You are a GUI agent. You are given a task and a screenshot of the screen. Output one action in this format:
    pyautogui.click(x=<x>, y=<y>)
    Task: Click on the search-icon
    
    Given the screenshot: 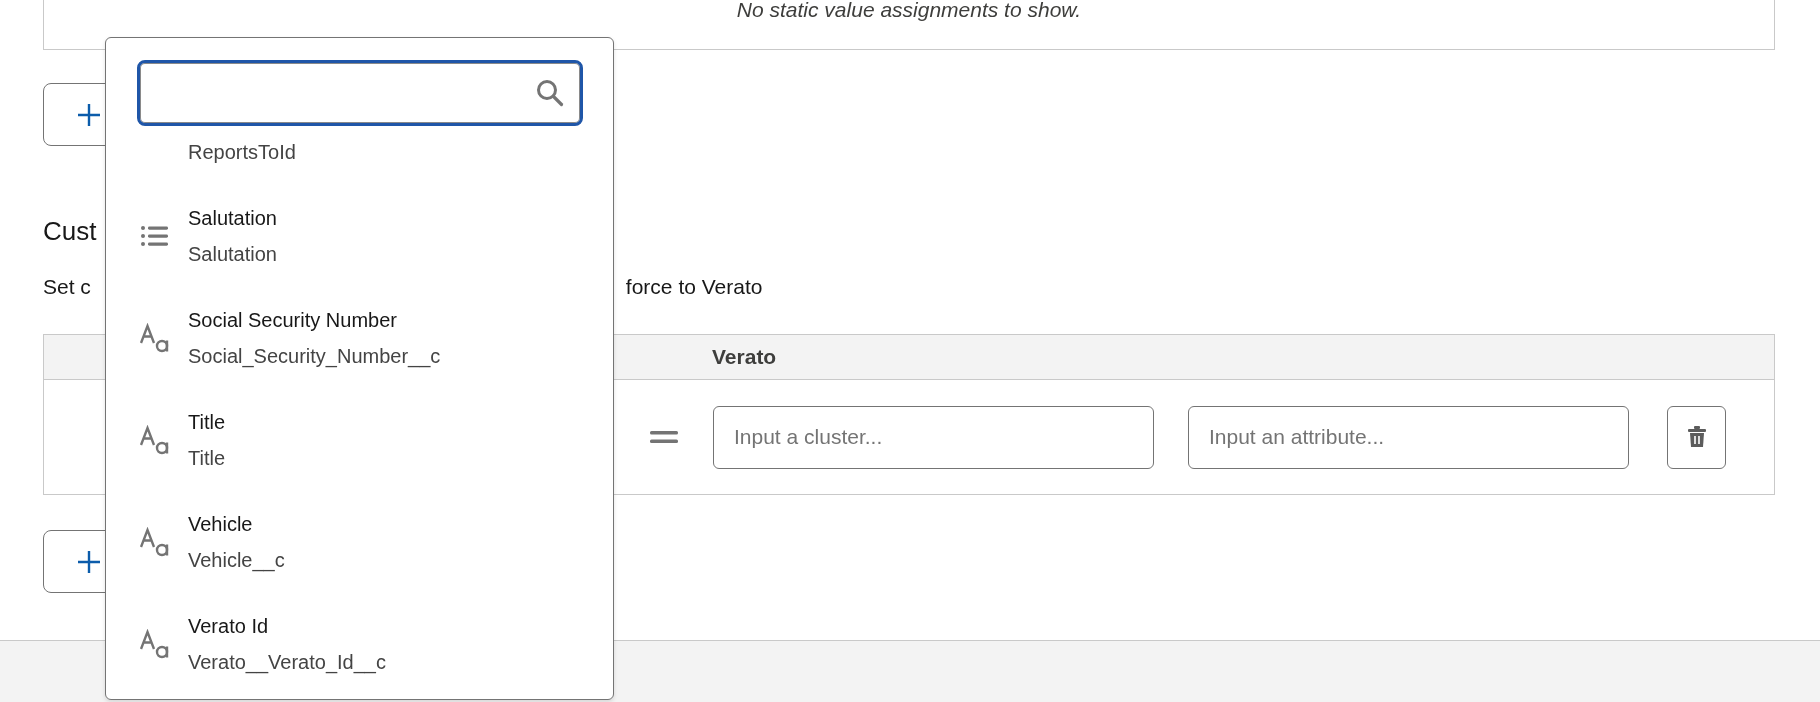 What is the action you would take?
    pyautogui.click(x=550, y=93)
    